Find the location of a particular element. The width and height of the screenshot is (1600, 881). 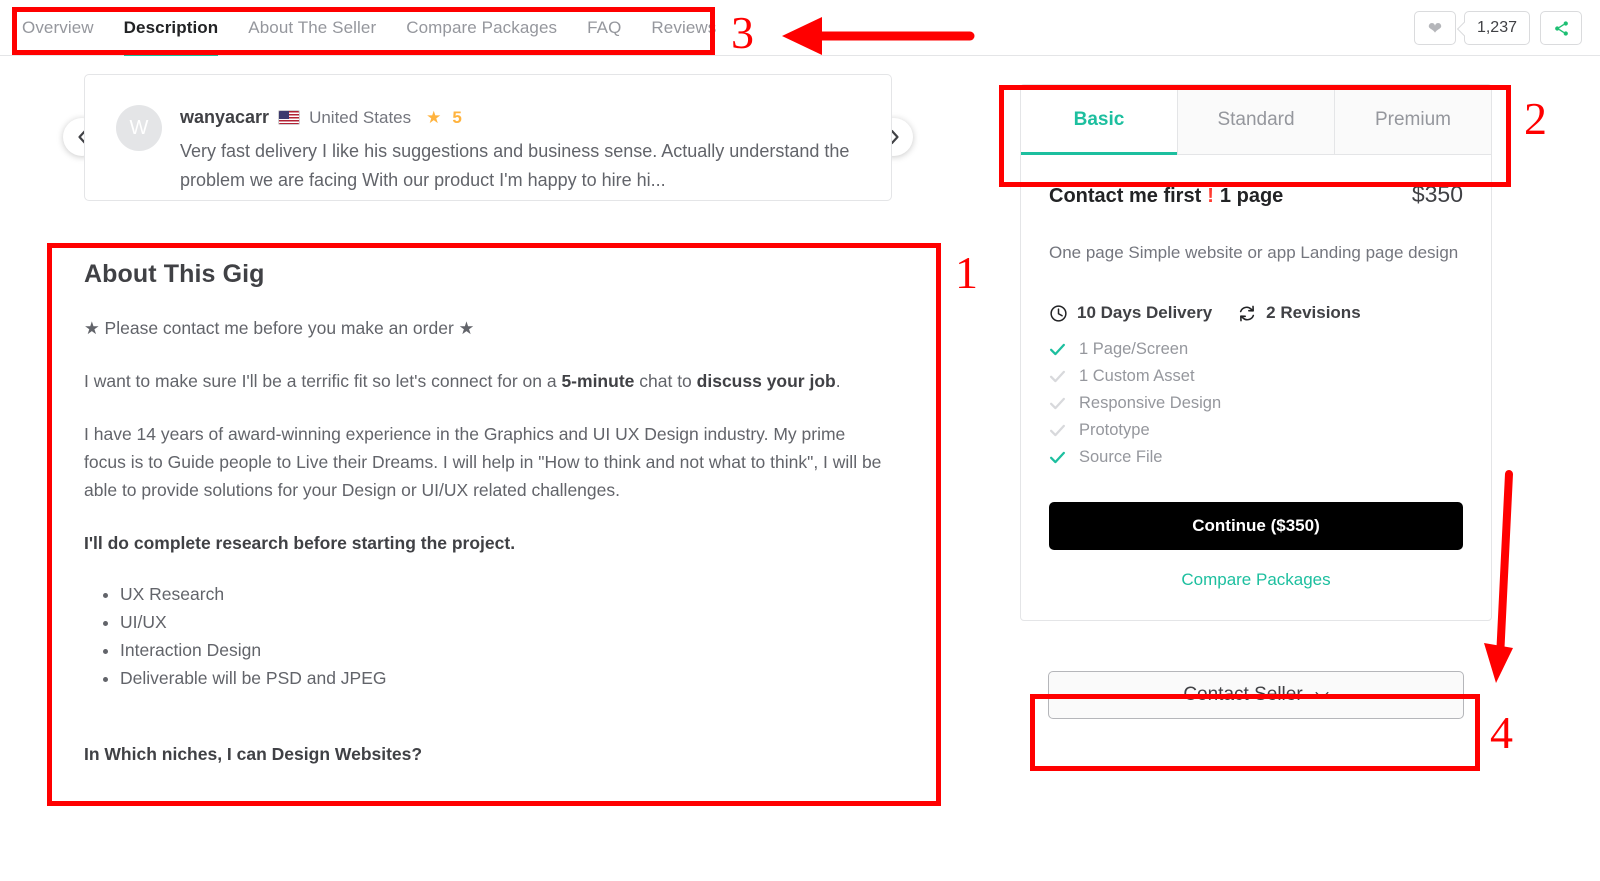

chevron-down-icon is located at coordinates (1322, 695).